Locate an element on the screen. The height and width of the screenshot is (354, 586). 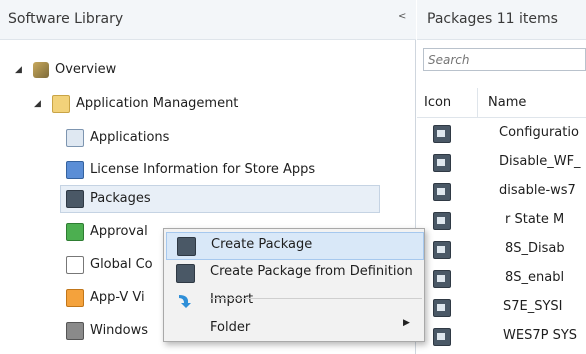
menu-item-label: Create Package from Definition is located at coordinates (311, 271).